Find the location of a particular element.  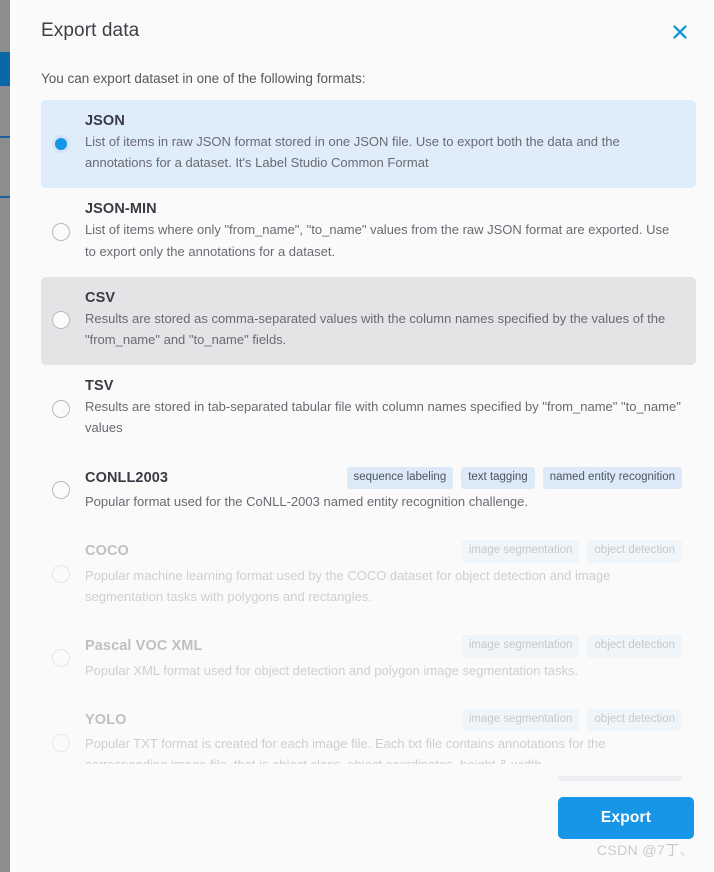

radio-coco is located at coordinates (61, 574).